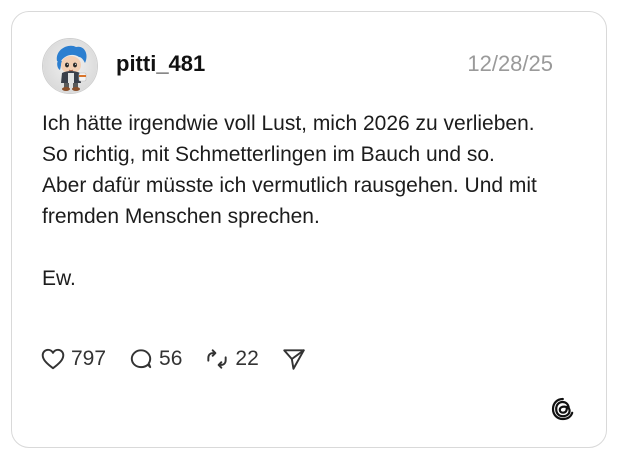 The height and width of the screenshot is (461, 620). I want to click on avatar-figure-image, so click(70, 66).